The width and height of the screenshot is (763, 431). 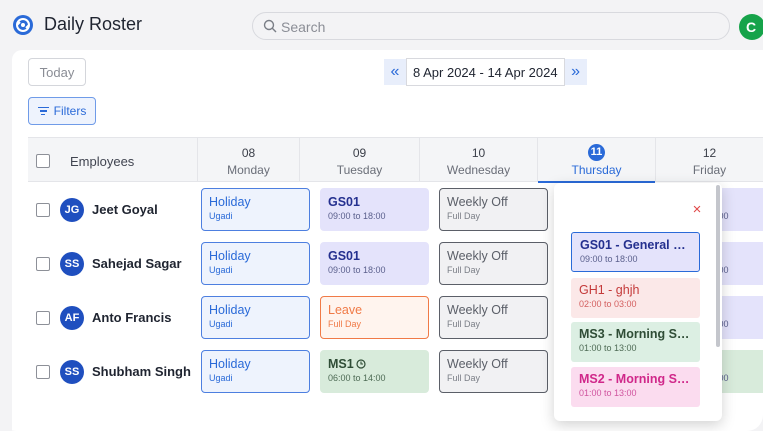 I want to click on shift-option: GS01 - General Sh... 09:00 to 18:00, so click(x=635, y=252).